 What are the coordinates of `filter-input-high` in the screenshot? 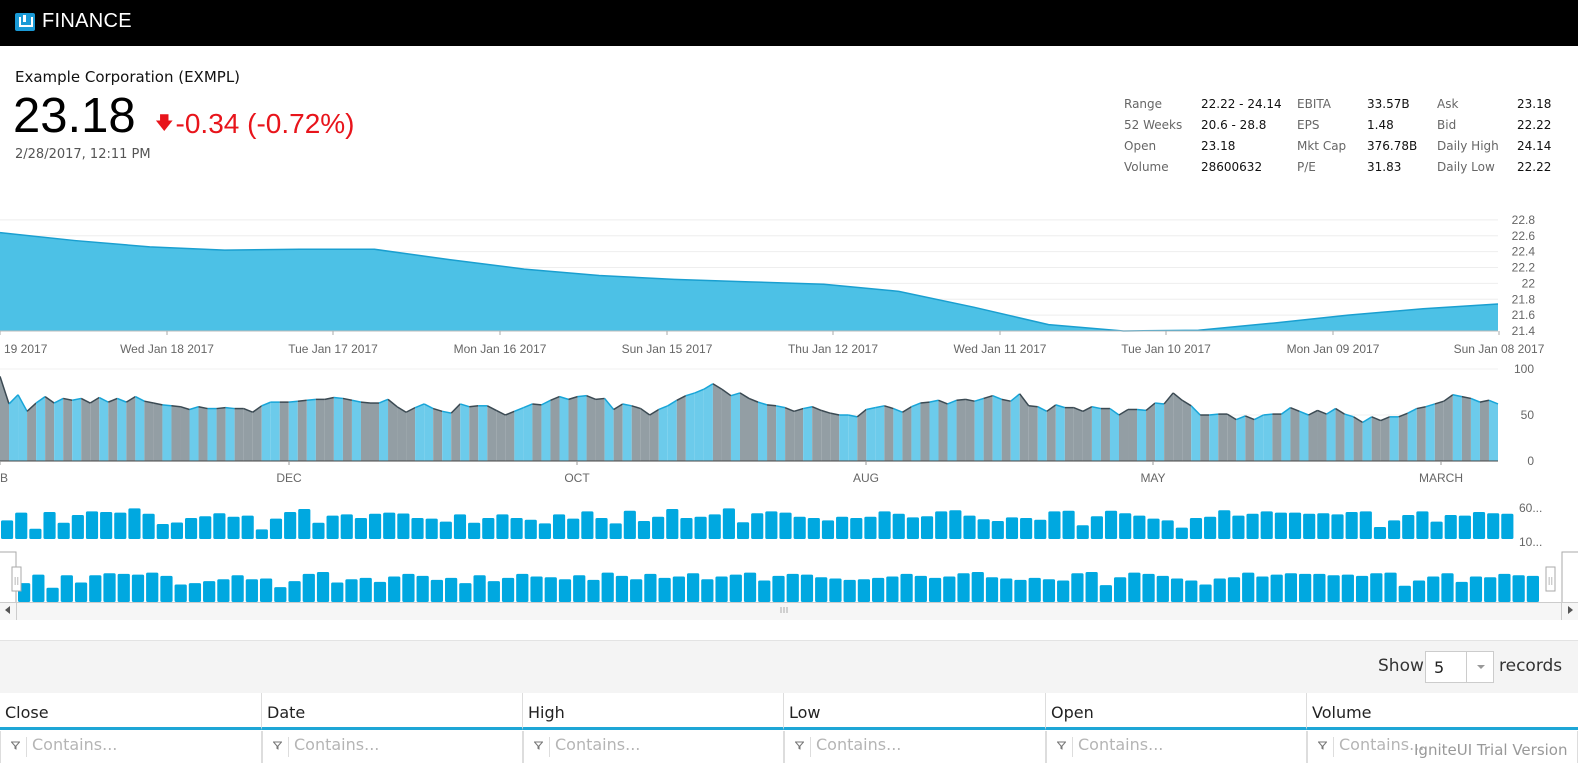 It's located at (655, 744).